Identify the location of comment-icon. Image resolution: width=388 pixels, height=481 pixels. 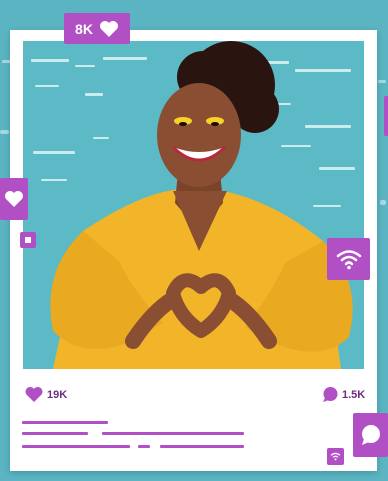
(330, 394).